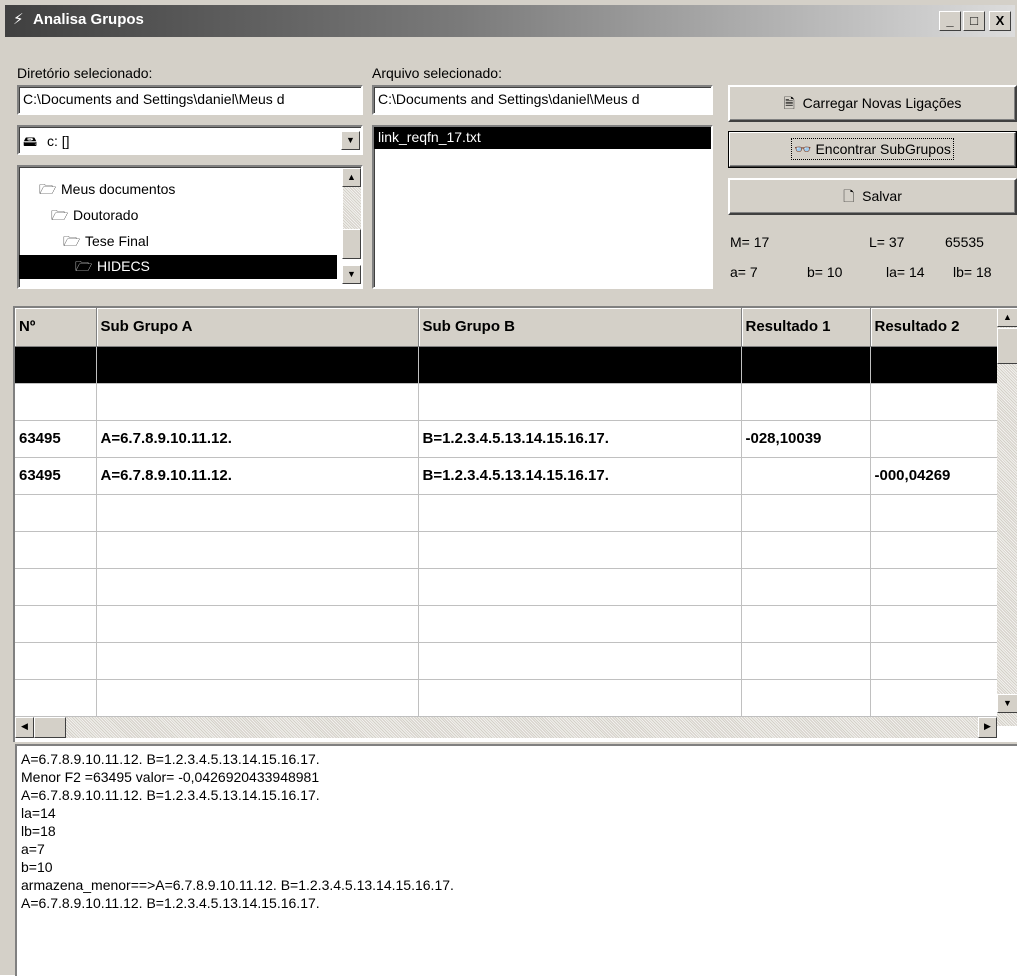  What do you see at coordinates (987, 727) in the screenshot?
I see `grid-scroll-right-button: ▶` at bounding box center [987, 727].